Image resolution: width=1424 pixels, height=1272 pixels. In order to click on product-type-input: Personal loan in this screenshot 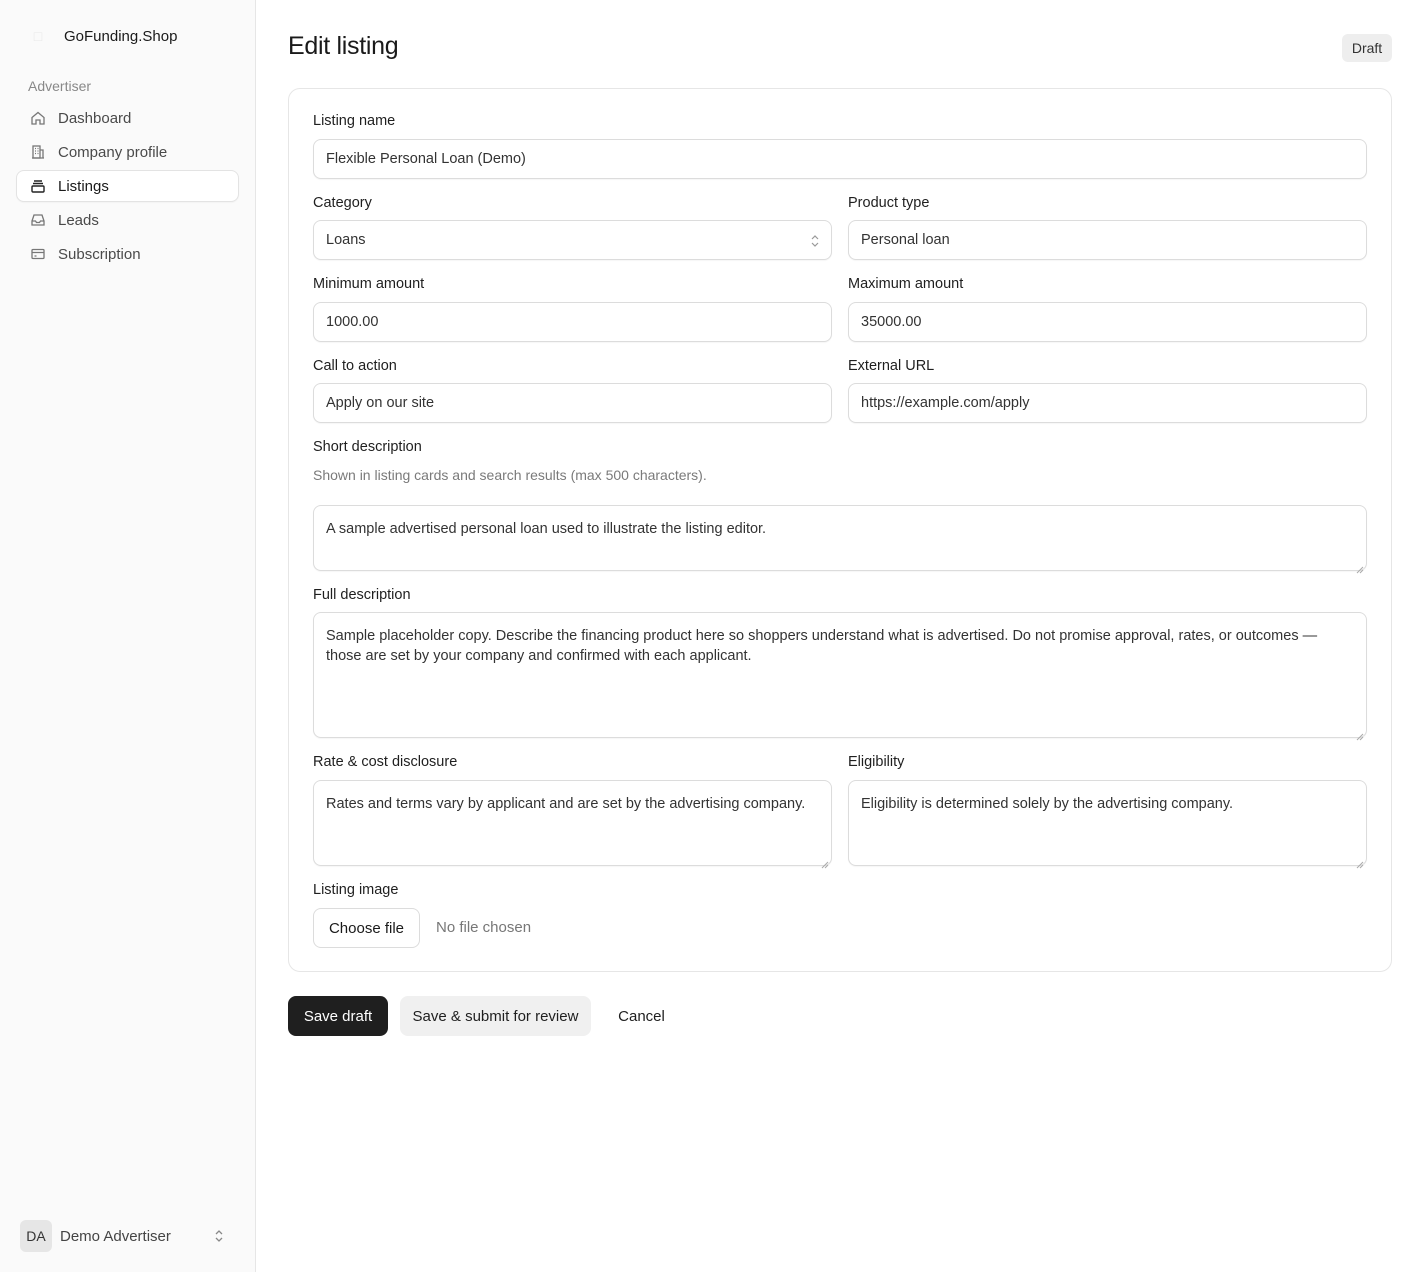, I will do `click(1107, 240)`.